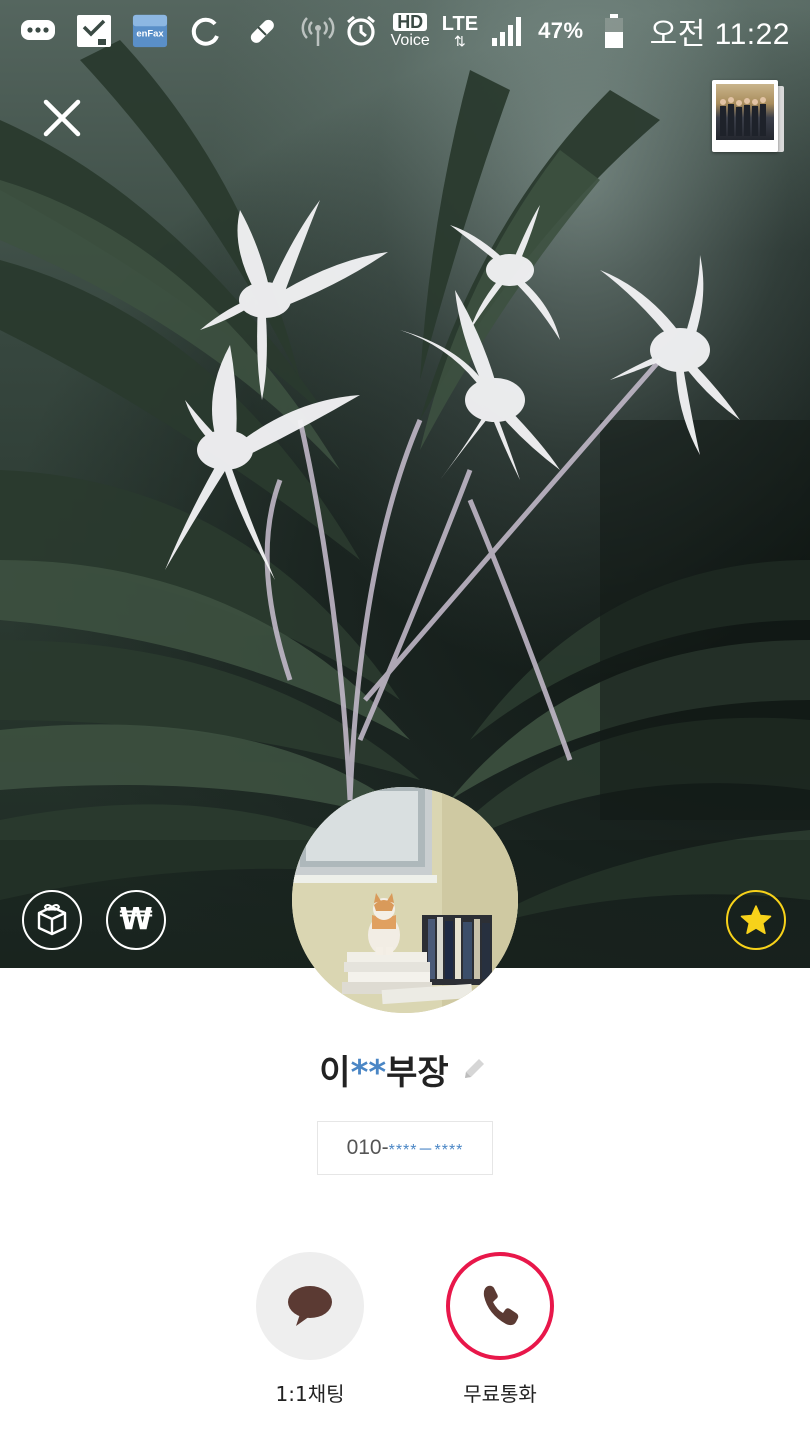  I want to click on favorite-button, so click(756, 920).